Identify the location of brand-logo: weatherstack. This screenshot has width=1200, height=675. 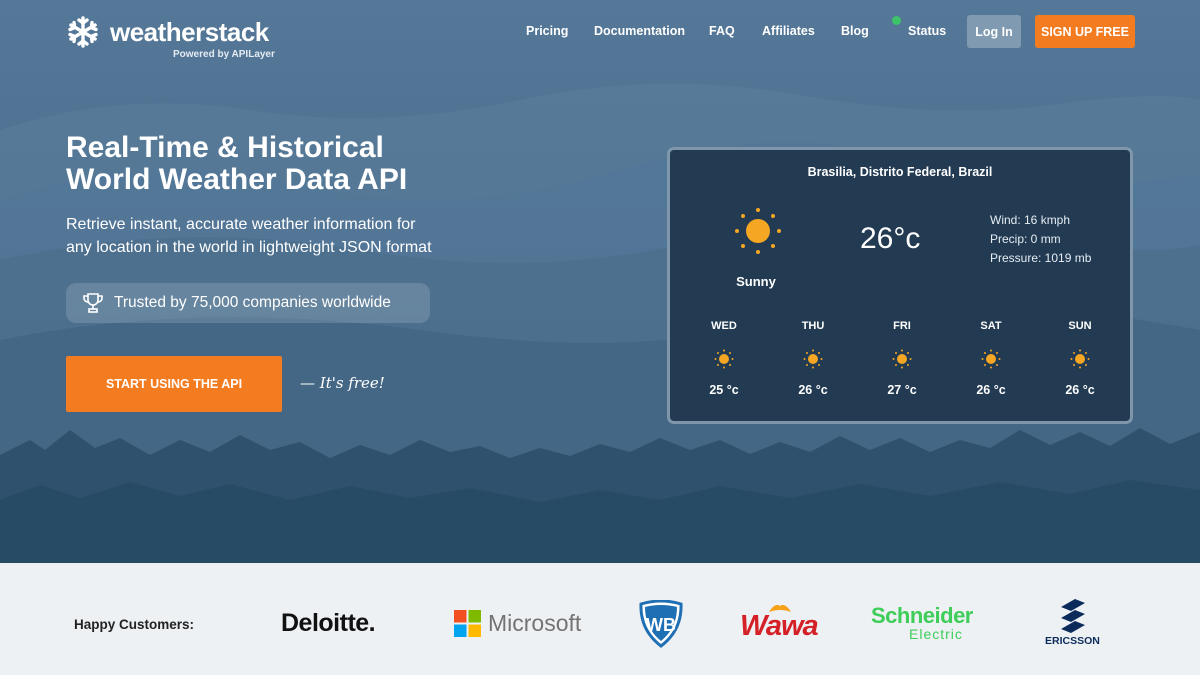
(167, 32).